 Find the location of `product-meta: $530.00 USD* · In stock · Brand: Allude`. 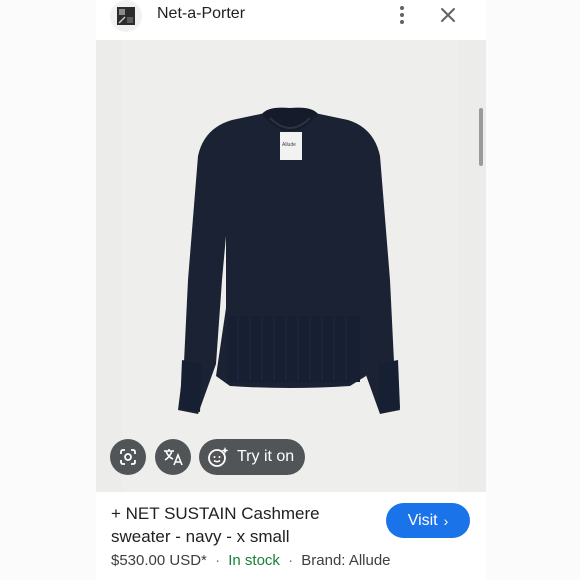

product-meta: $530.00 USD* · In stock · Brand: Allude is located at coordinates (296, 560).